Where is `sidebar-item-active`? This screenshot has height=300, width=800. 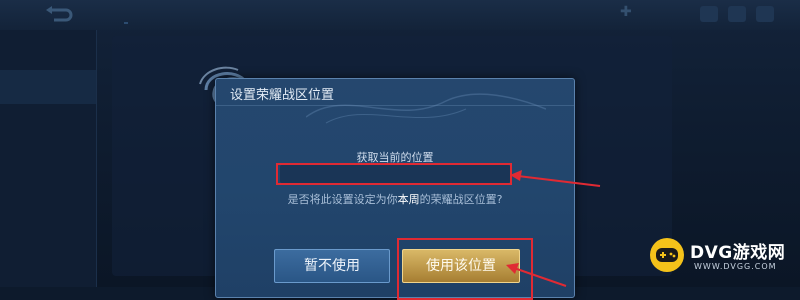 sidebar-item-active is located at coordinates (48, 87).